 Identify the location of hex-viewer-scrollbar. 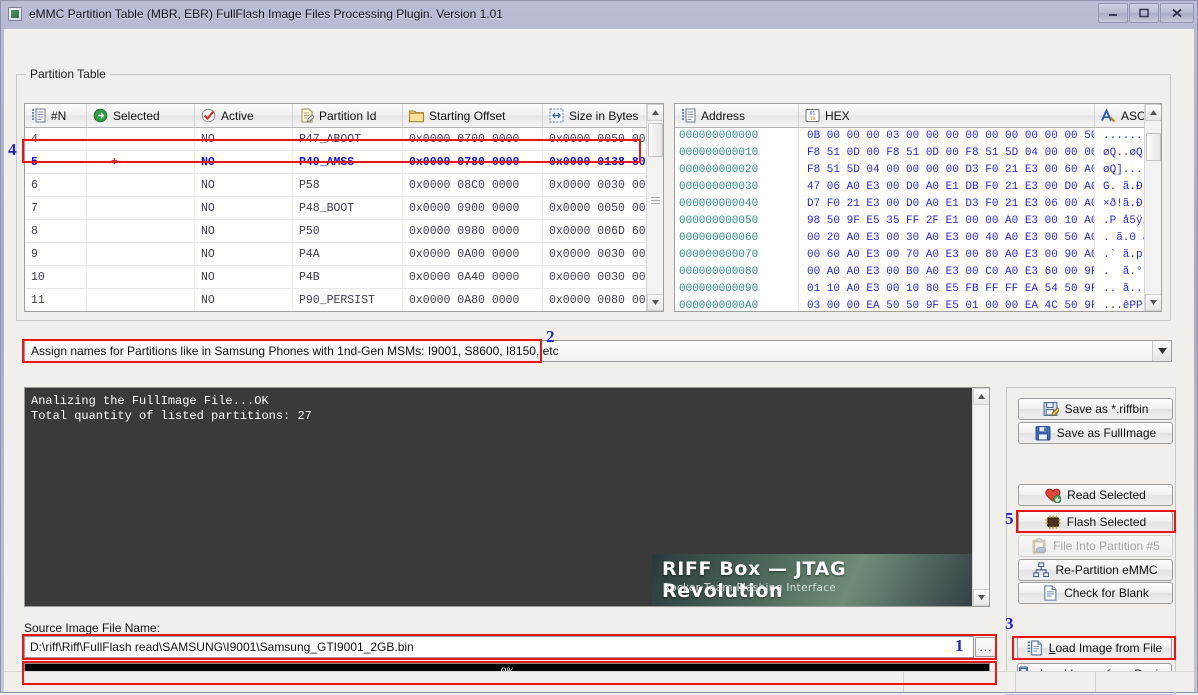
(1152, 207).